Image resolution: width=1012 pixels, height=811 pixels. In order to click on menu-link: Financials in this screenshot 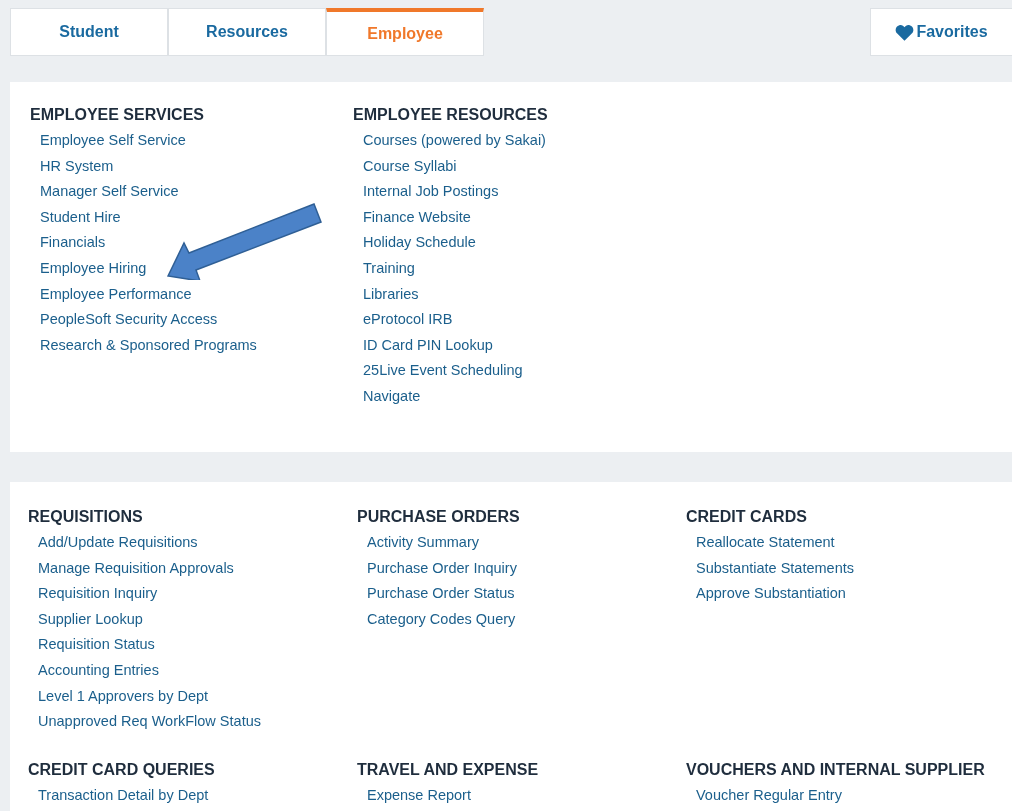, I will do `click(73, 243)`.